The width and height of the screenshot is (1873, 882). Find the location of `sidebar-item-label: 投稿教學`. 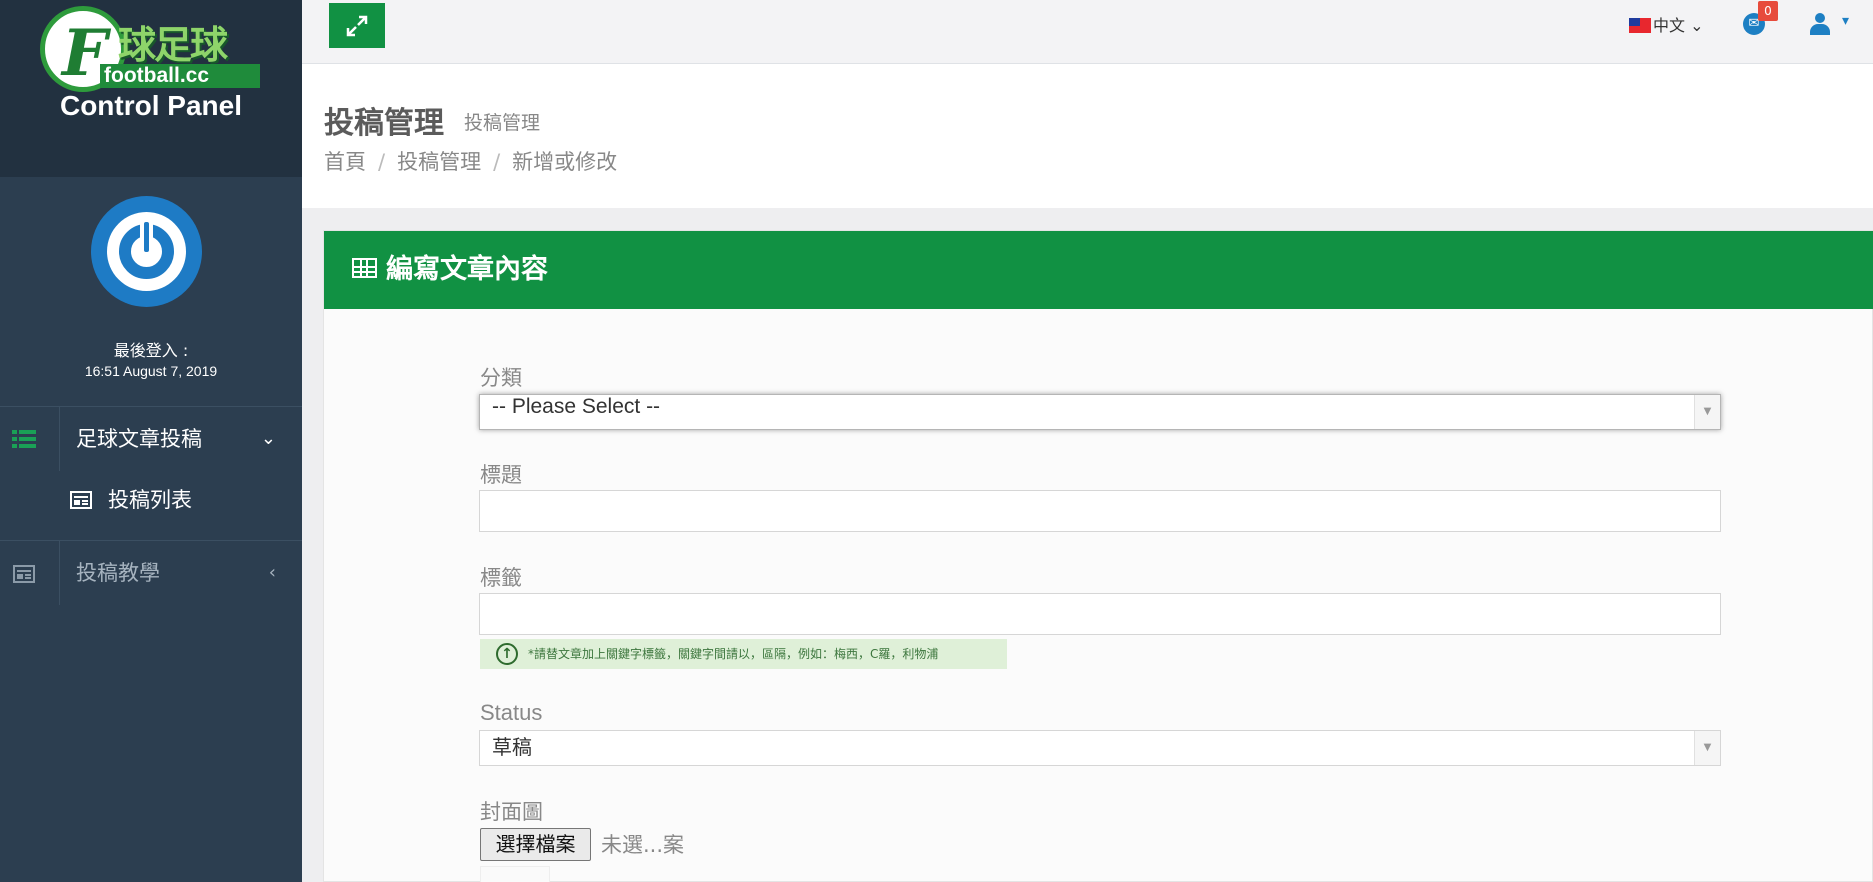

sidebar-item-label: 投稿教學 is located at coordinates (118, 573).